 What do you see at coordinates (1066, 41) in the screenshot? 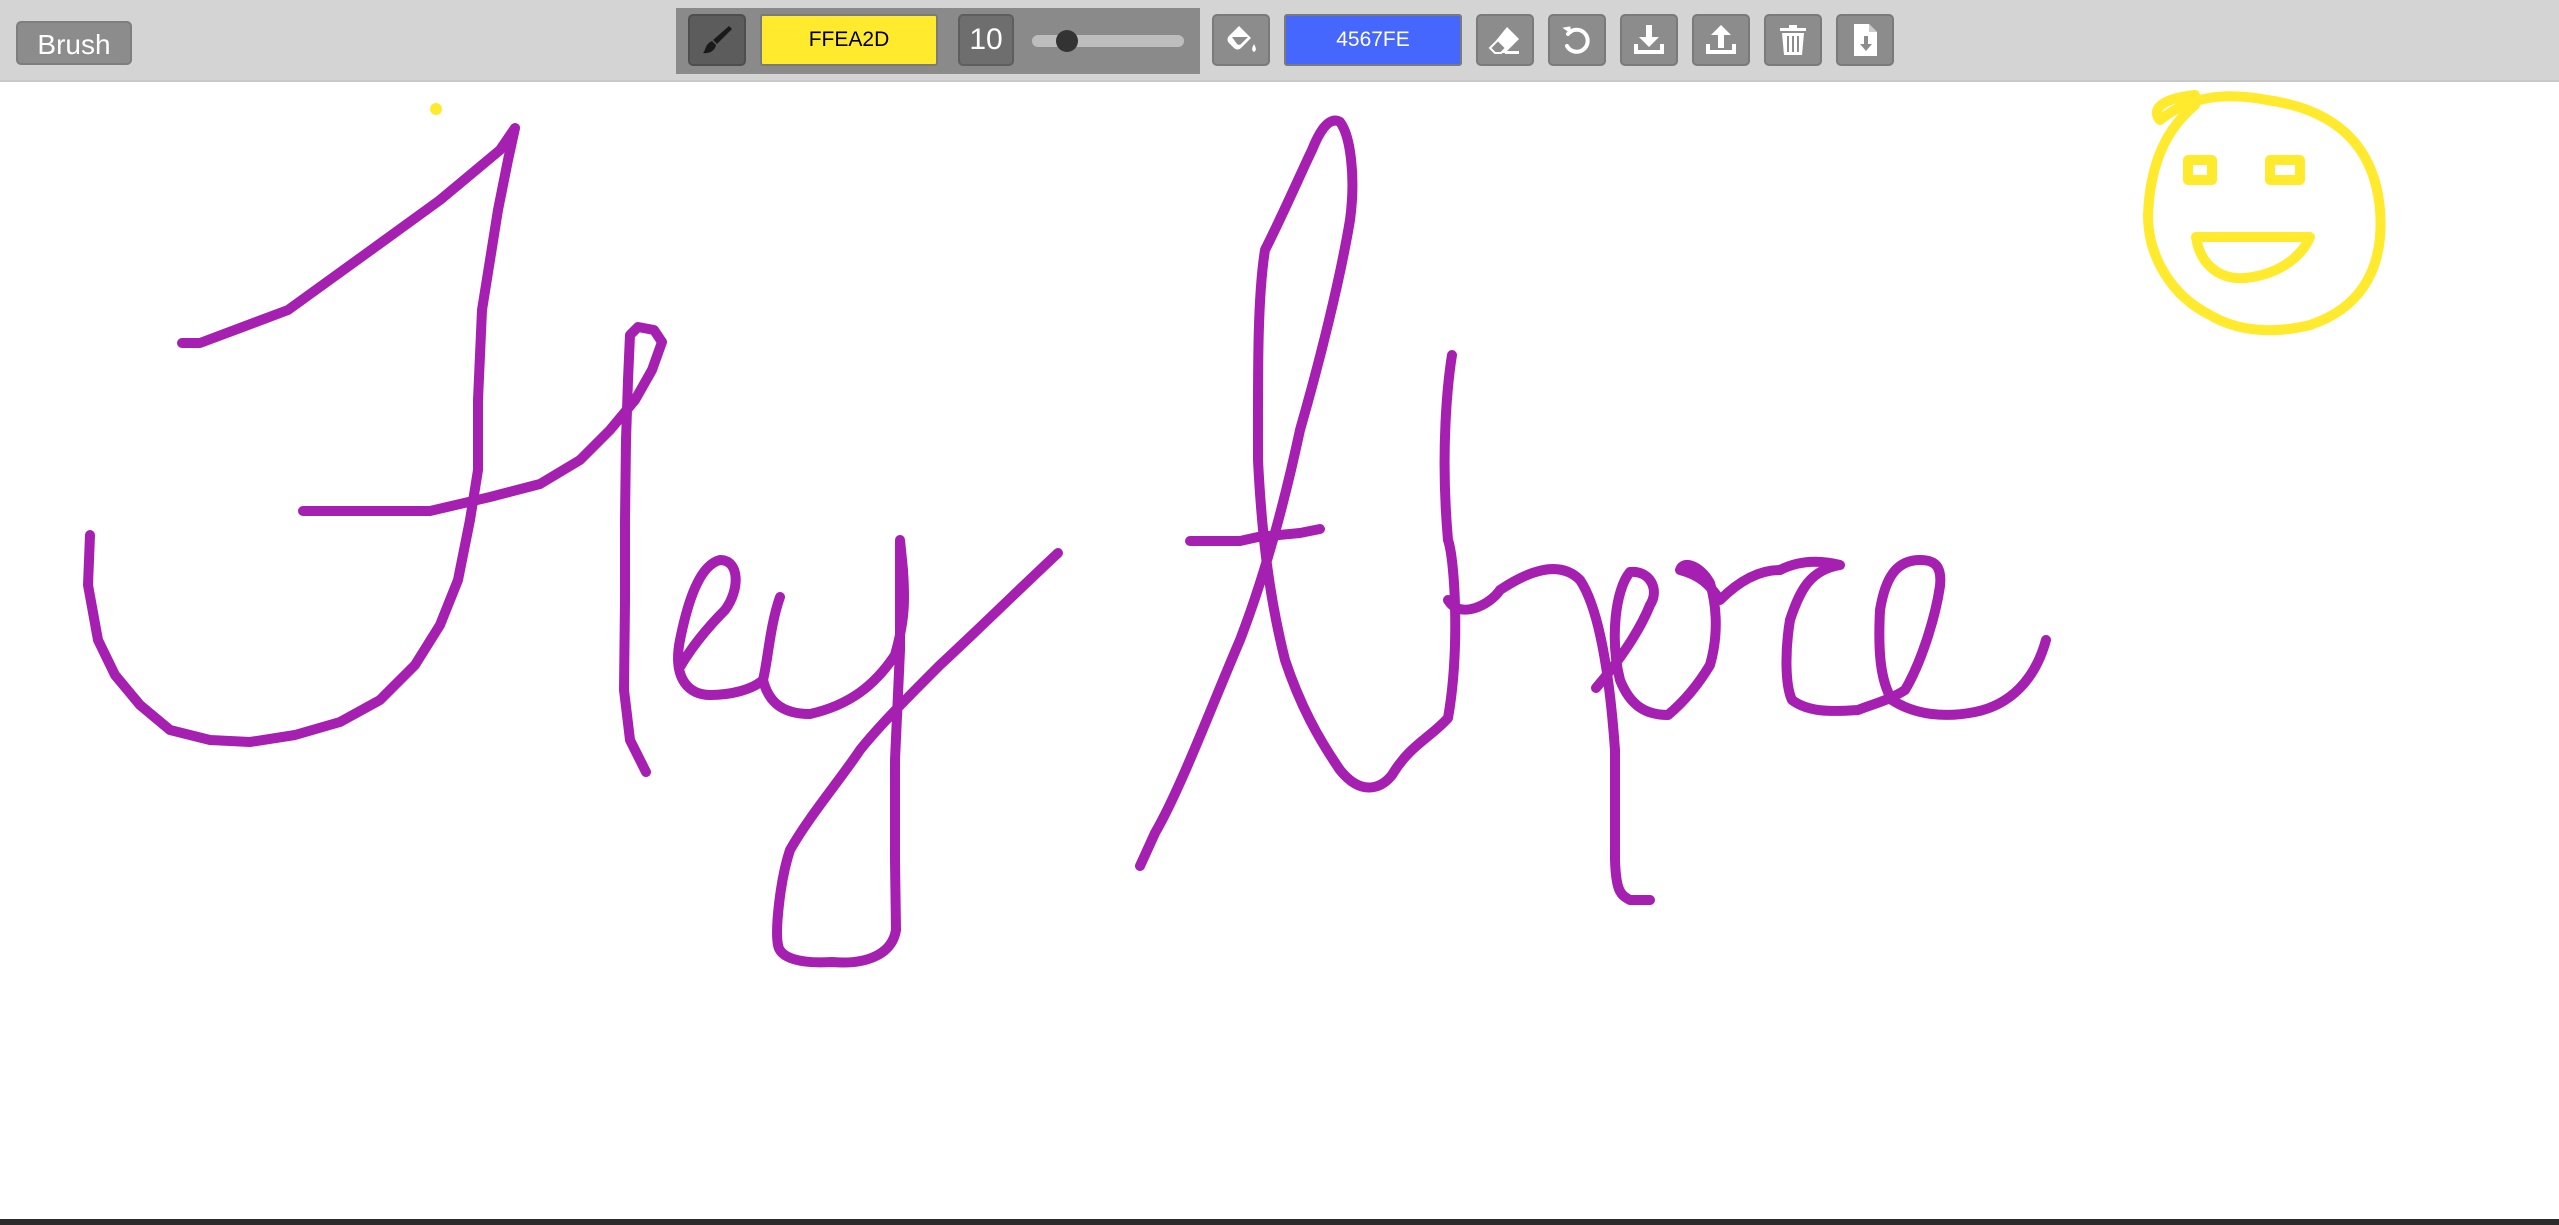
I see `slider-thumb` at bounding box center [1066, 41].